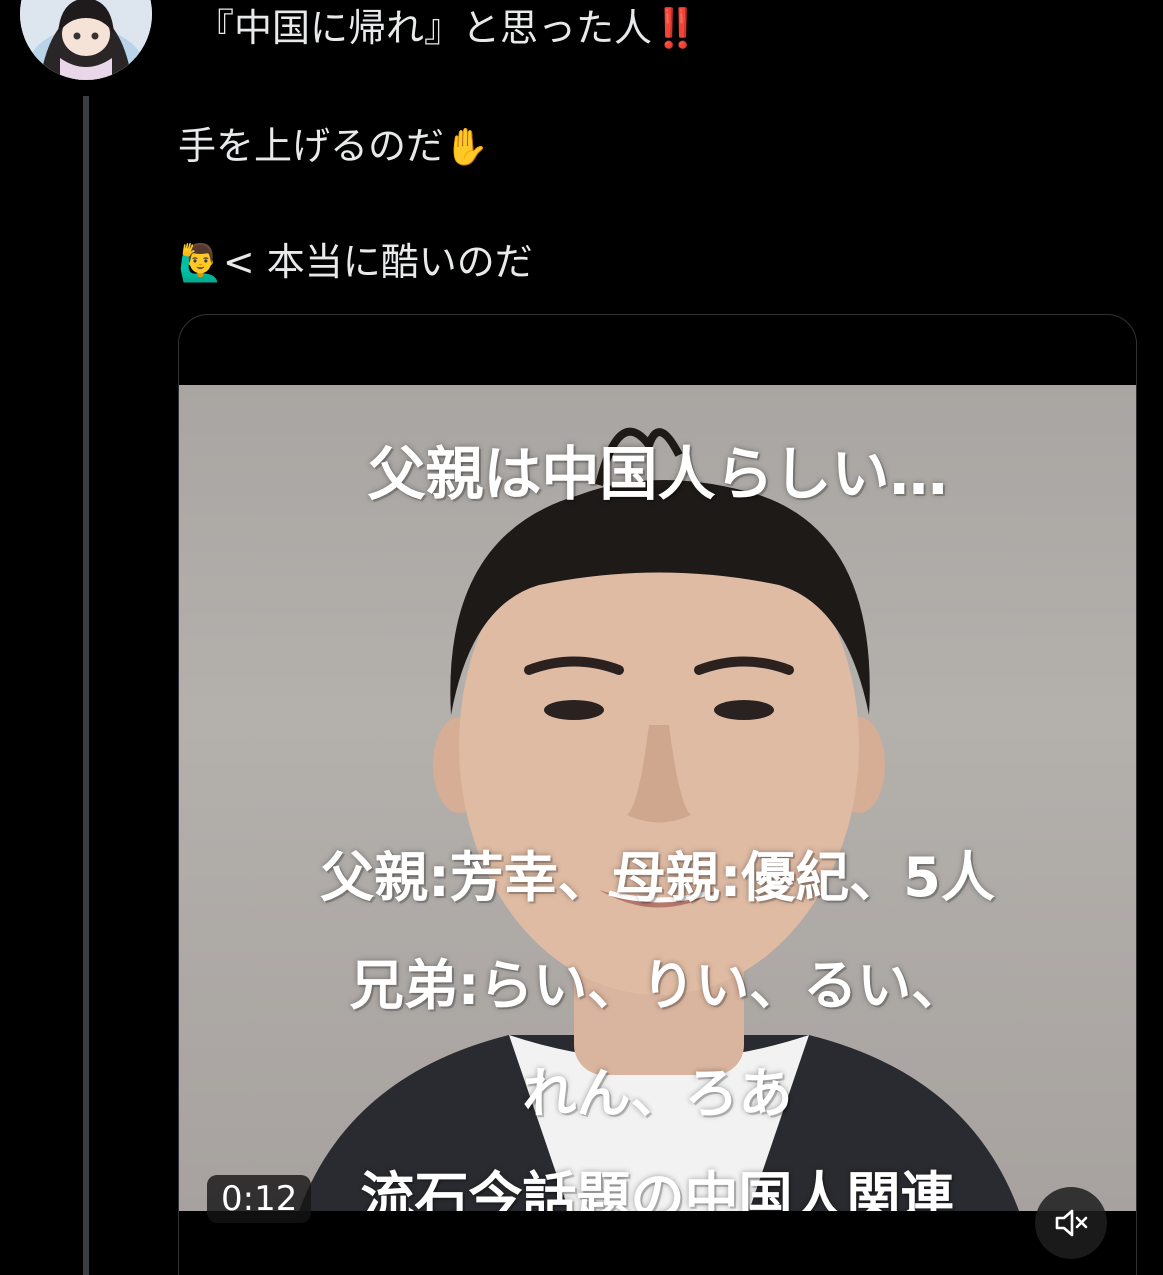 The image size is (1163, 1275). I want to click on mute-toggle-button, so click(1071, 1223).